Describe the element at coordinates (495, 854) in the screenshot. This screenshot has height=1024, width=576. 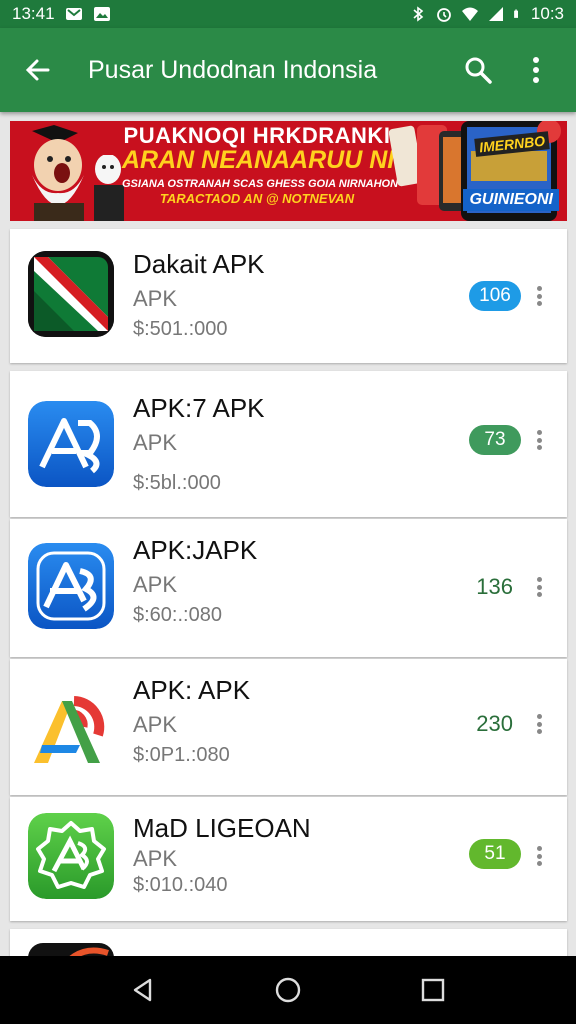
I see `count-badge: 51` at that location.